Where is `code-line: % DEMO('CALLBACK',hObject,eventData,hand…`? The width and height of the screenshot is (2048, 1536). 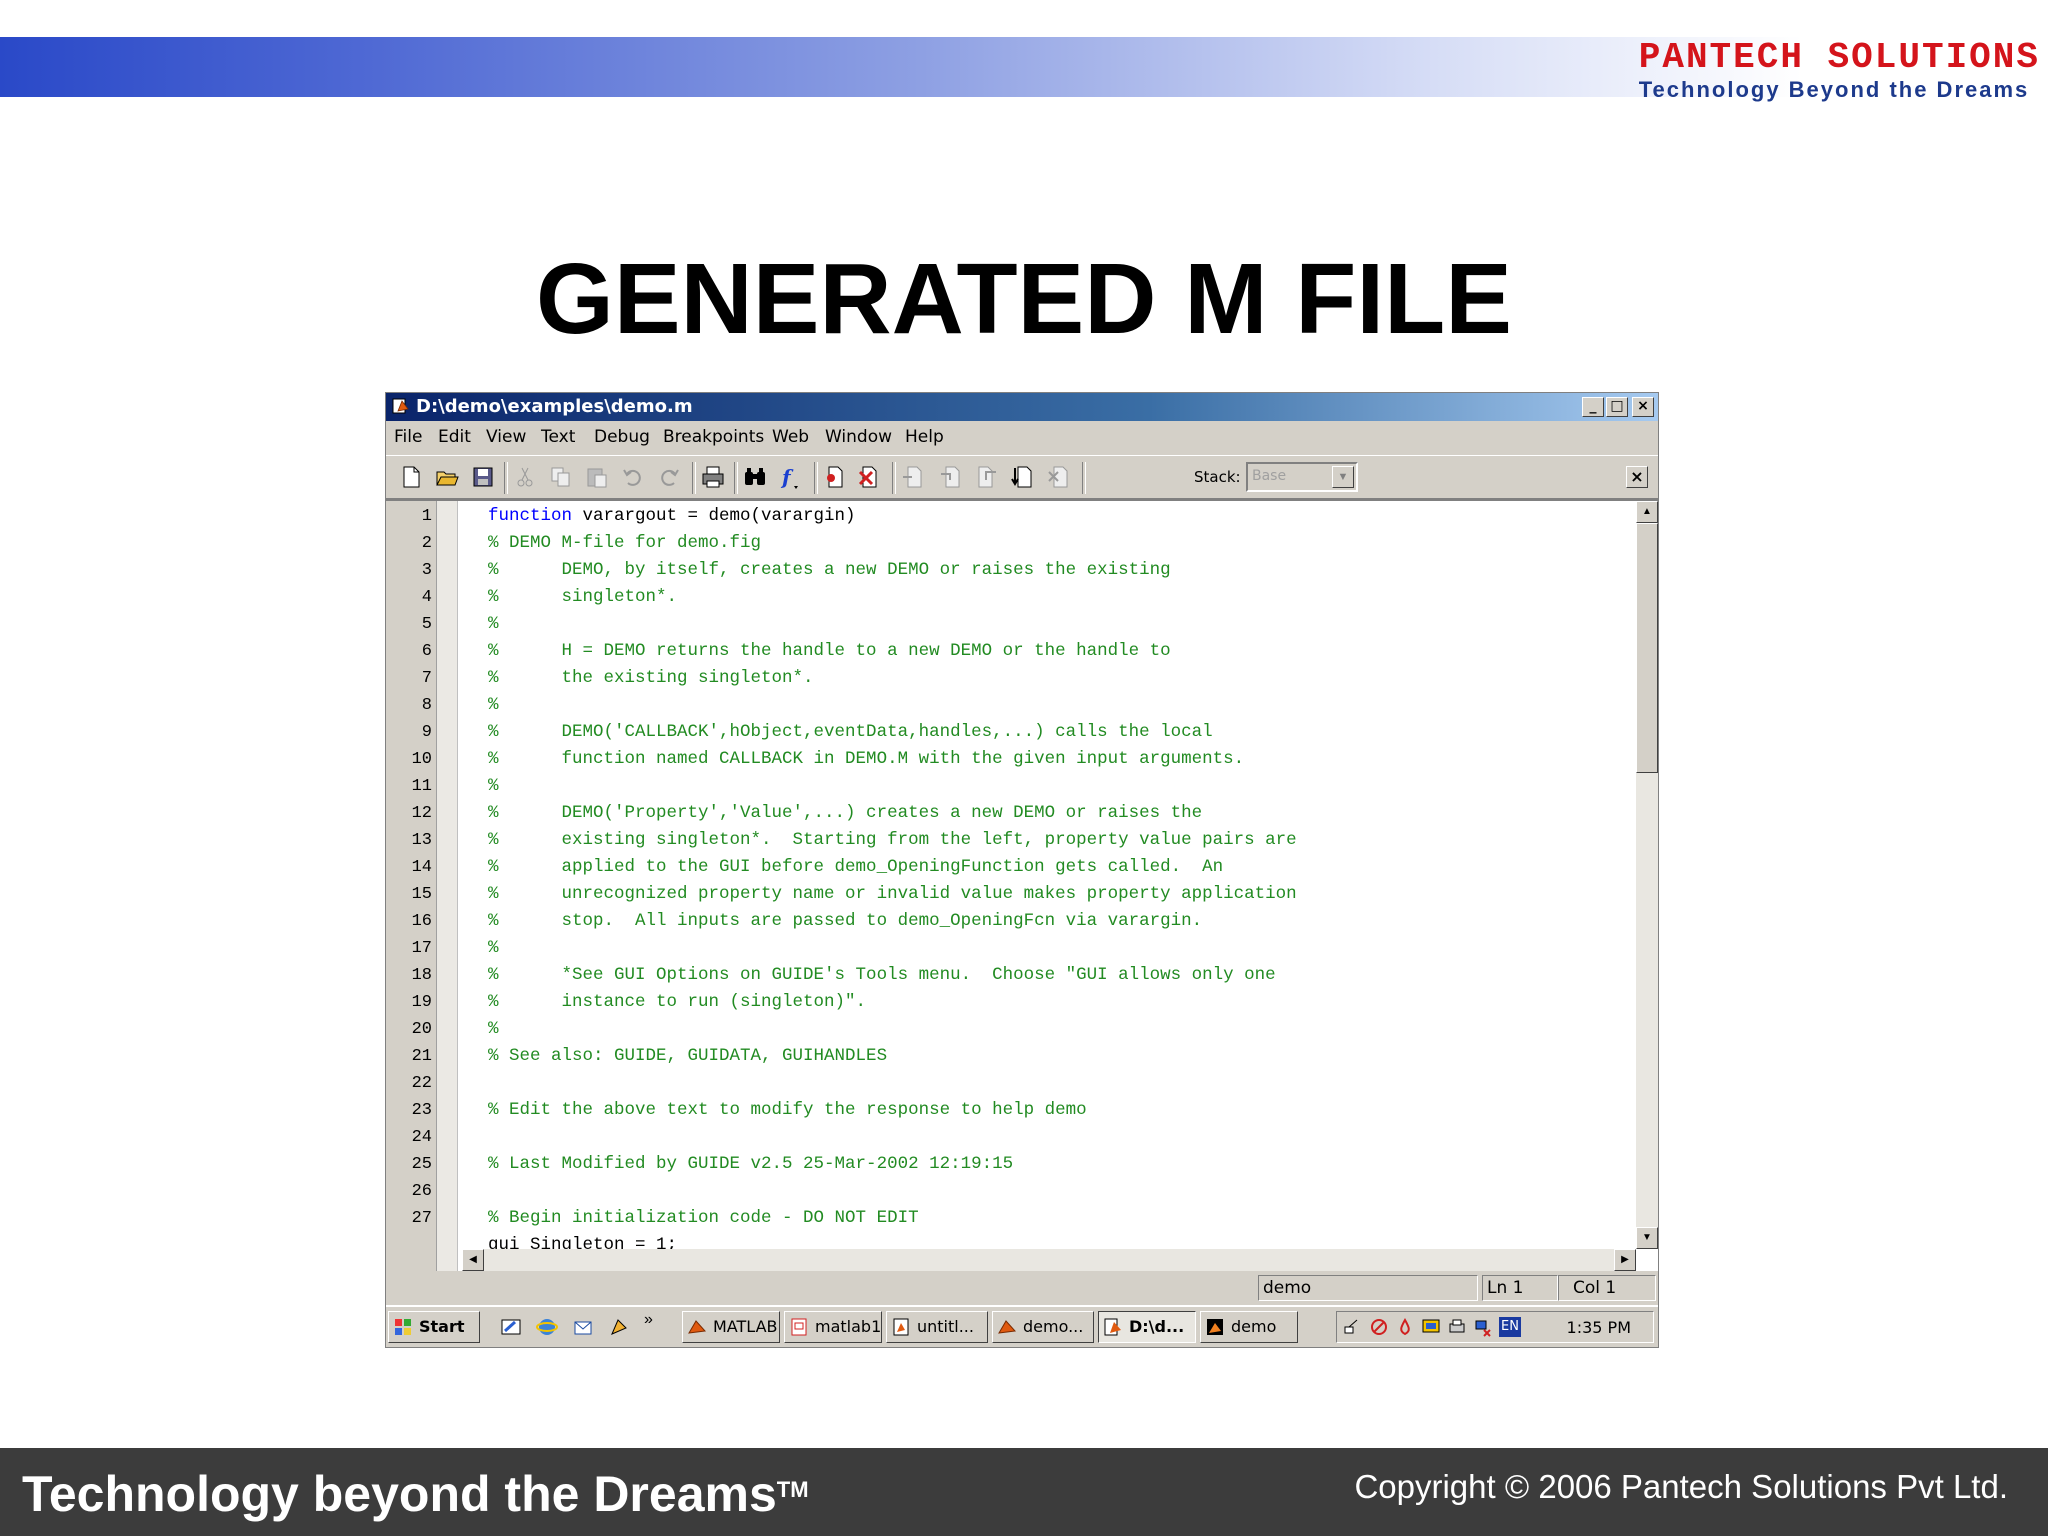 code-line: % DEMO('CALLBACK',hObject,eventData,hand… is located at coordinates (850, 732).